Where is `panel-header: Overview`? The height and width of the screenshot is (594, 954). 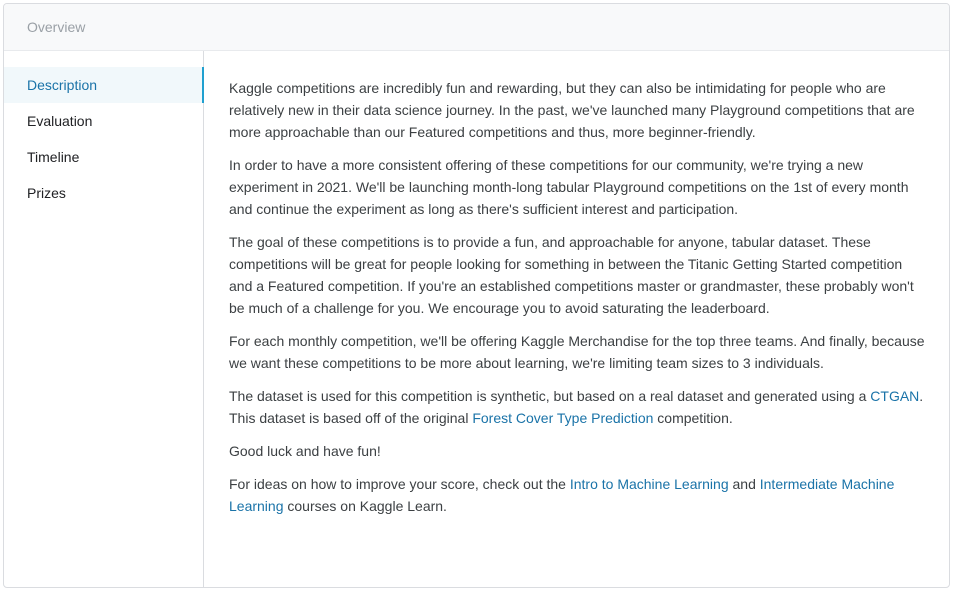 panel-header: Overview is located at coordinates (476, 27).